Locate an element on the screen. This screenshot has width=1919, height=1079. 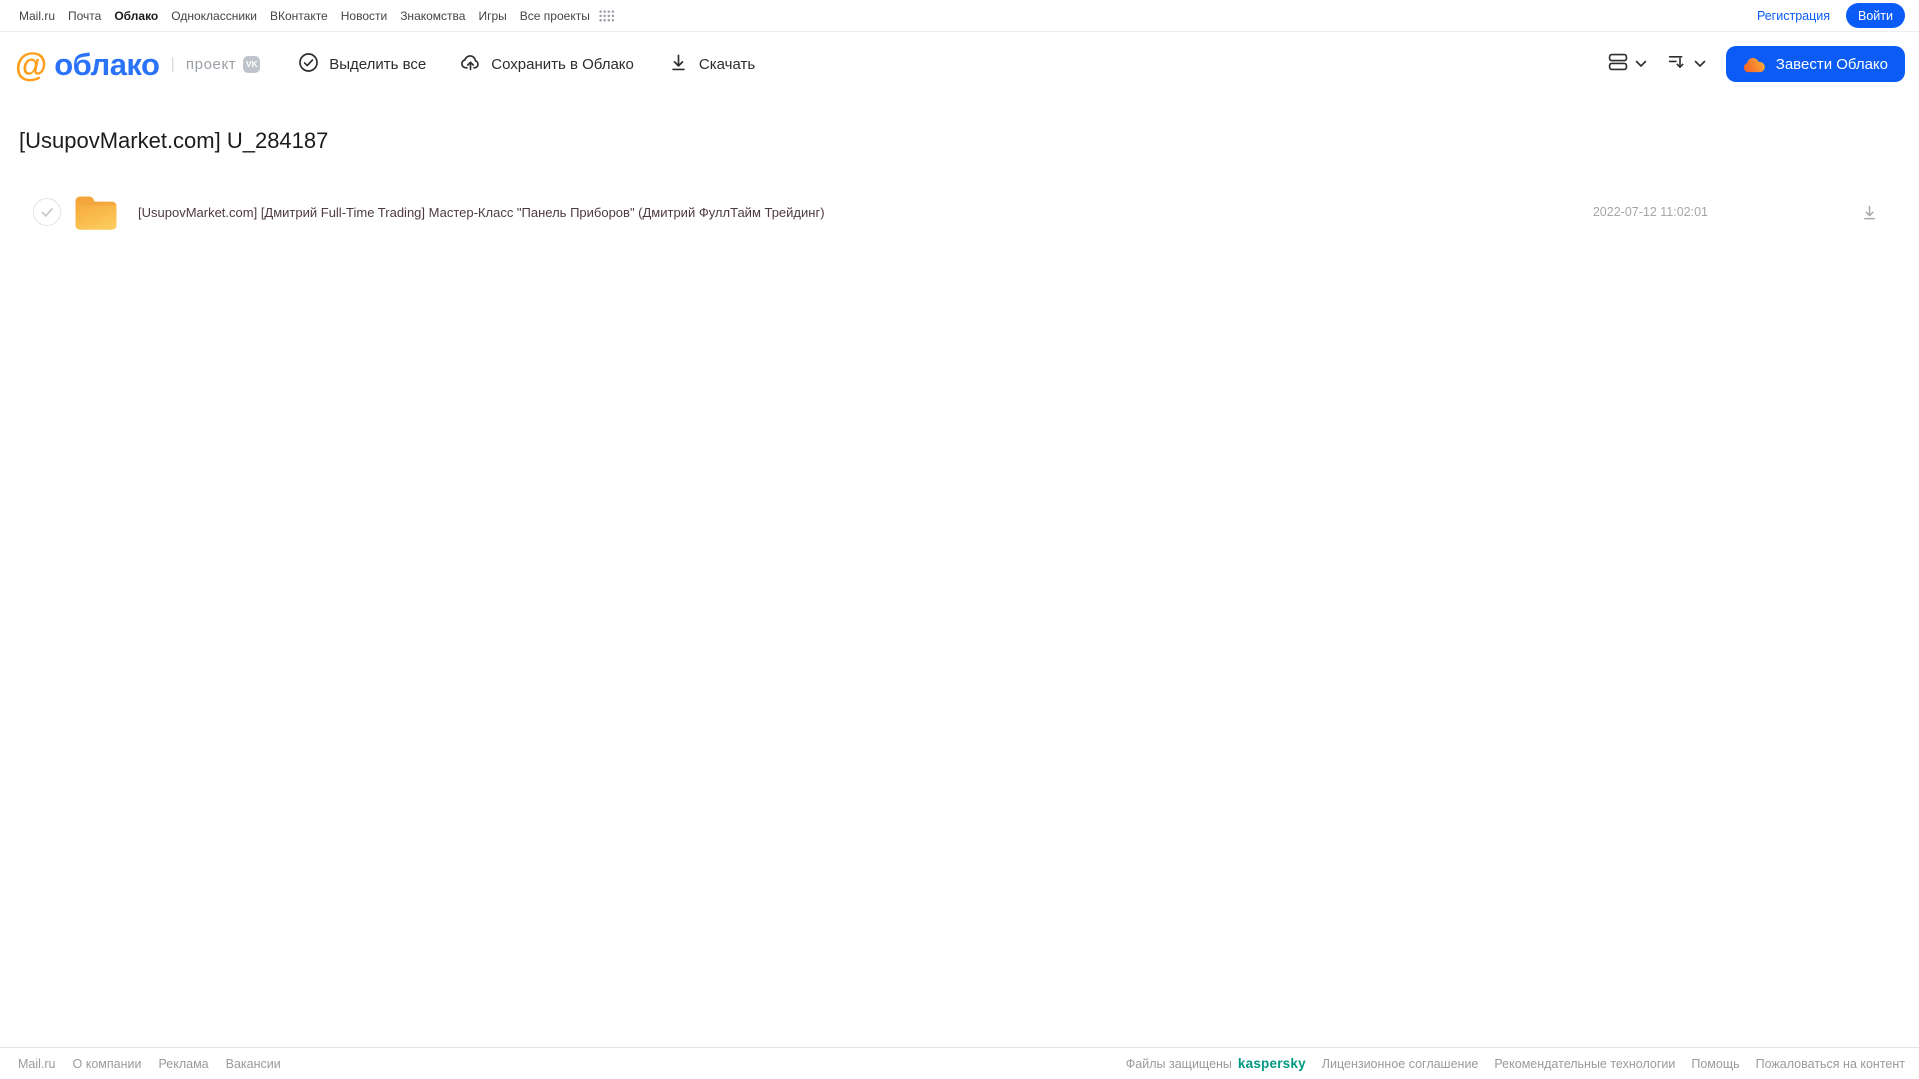
portal-nav-item: Все проекты is located at coordinates (555, 16).